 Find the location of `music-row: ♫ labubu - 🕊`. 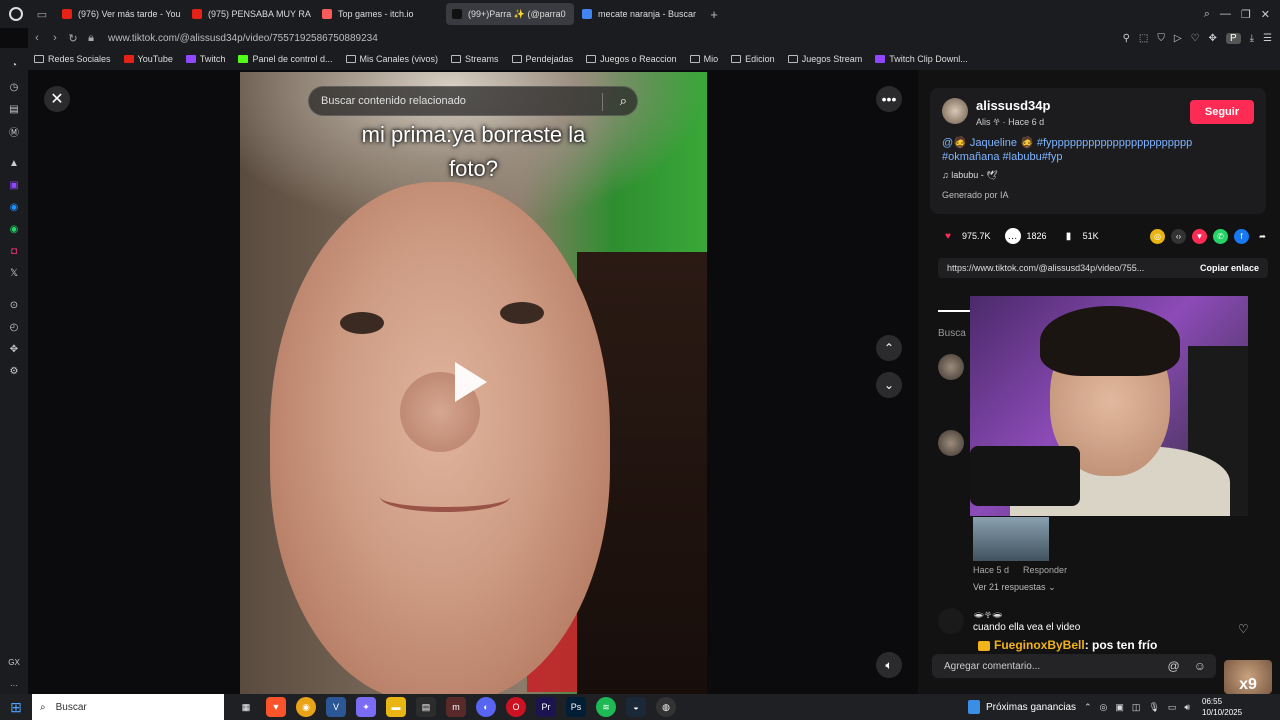

music-row: ♫ labubu - 🕊 is located at coordinates (970, 175).